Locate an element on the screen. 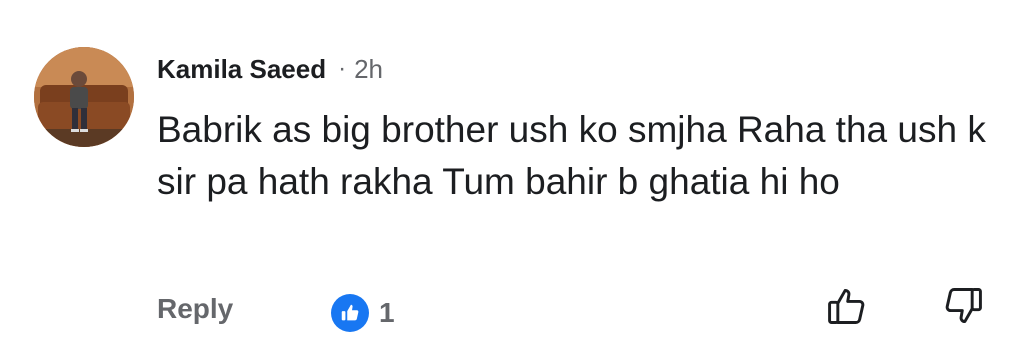 The image size is (1024, 357). thumbs-down-icon is located at coordinates (963, 306).